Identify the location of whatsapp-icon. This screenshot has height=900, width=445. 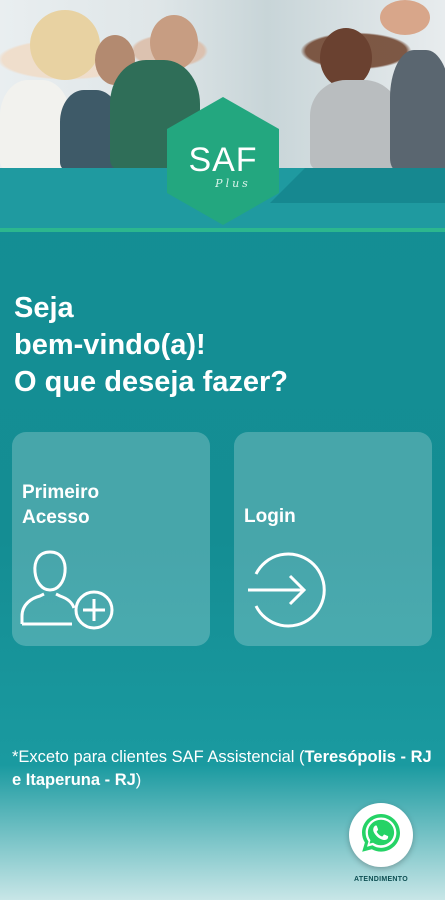
(381, 835).